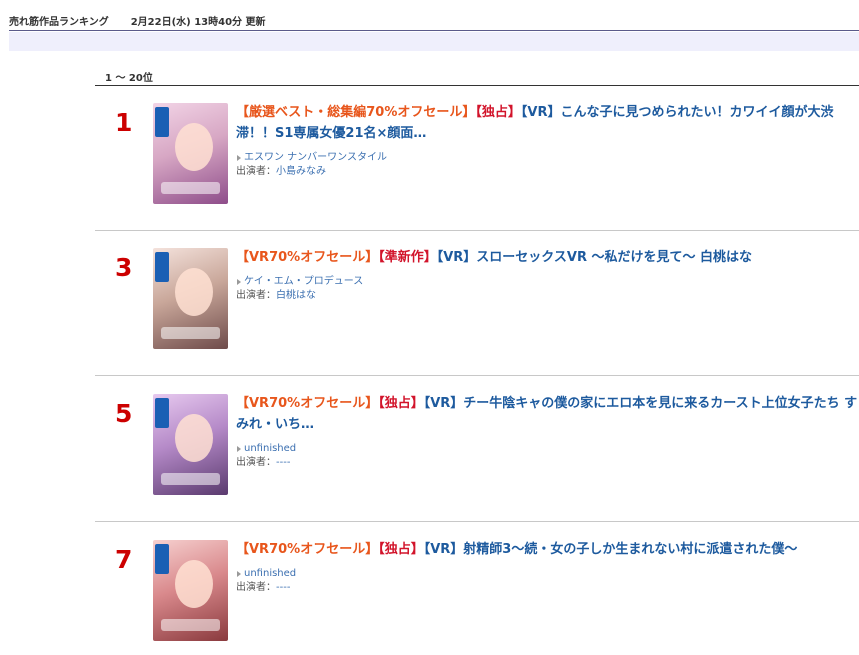 This screenshot has height=655, width=859. I want to click on ranking-title: 売れ筋作品ランキング, so click(59, 22).